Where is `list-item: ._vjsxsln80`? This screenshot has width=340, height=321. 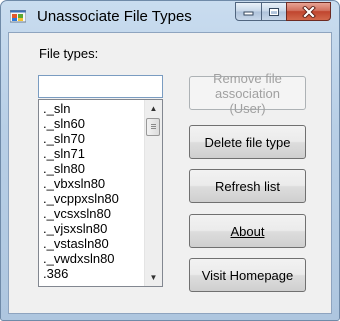 list-item: ._vjsxsln80 is located at coordinates (75, 228).